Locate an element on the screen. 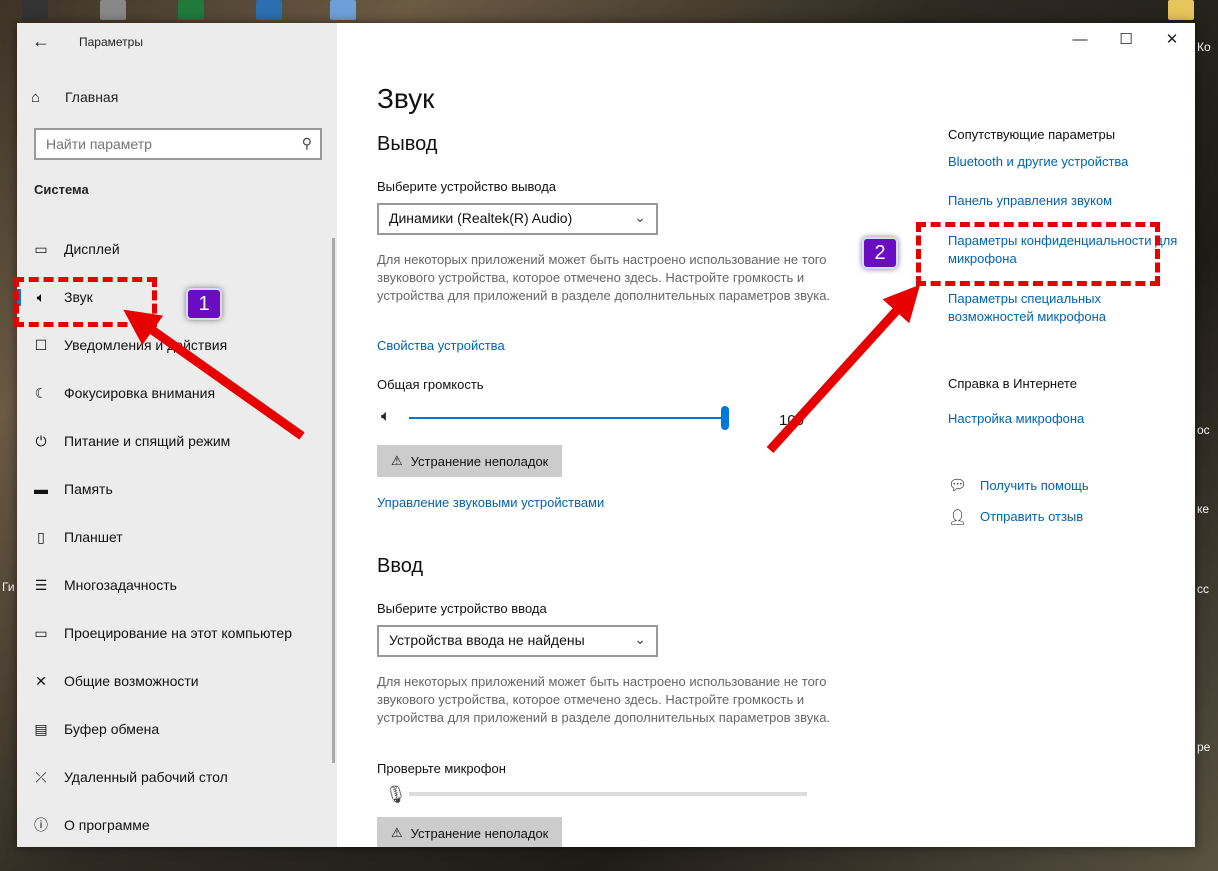 The height and width of the screenshot is (871, 1218). remote-icon: ⤫ is located at coordinates (41, 776).